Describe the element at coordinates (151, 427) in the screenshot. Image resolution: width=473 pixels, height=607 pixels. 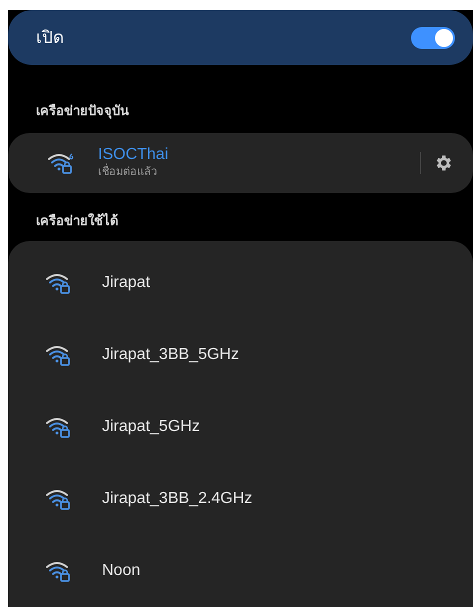
I see `network-name: Jirapat_5GHz` at that location.